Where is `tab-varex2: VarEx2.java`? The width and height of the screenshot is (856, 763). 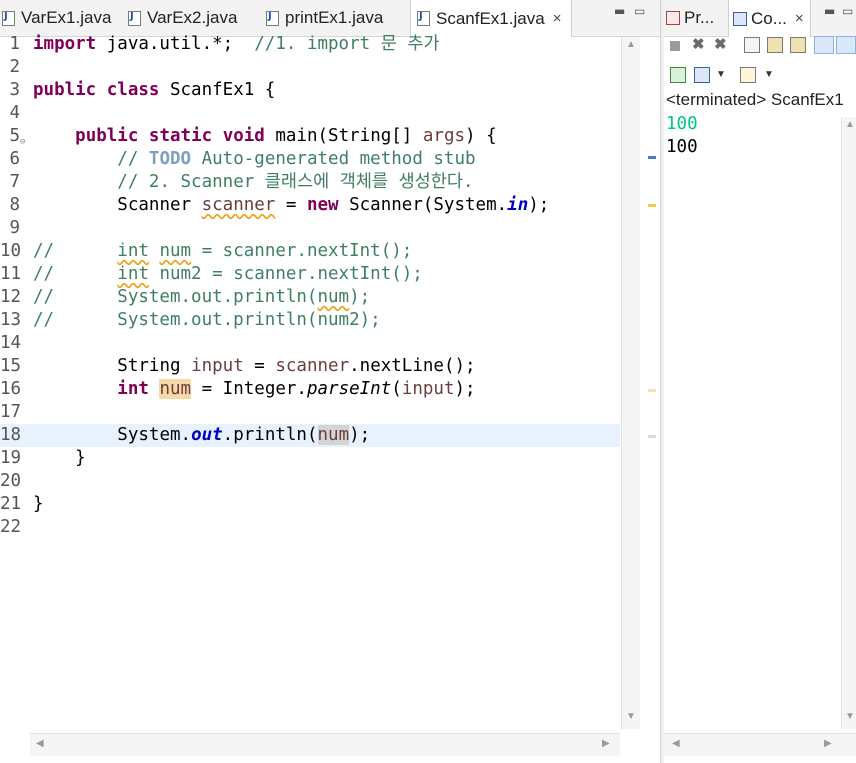 tab-varex2: VarEx2.java is located at coordinates (182, 18).